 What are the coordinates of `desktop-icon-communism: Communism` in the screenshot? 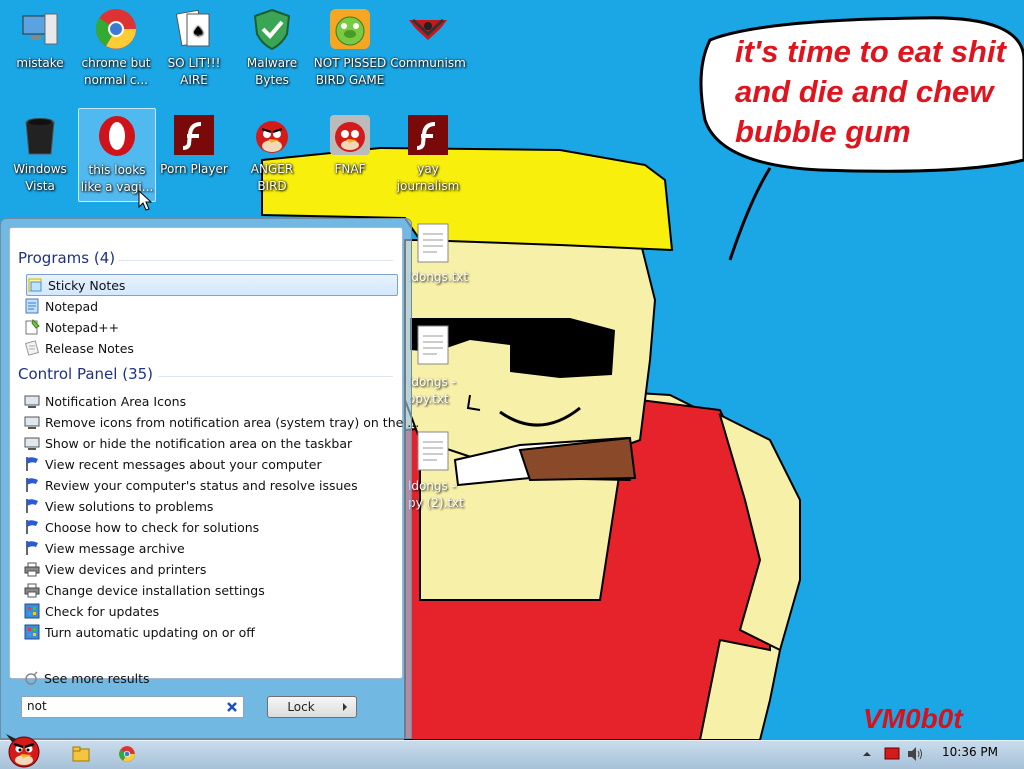 It's located at (428, 48).